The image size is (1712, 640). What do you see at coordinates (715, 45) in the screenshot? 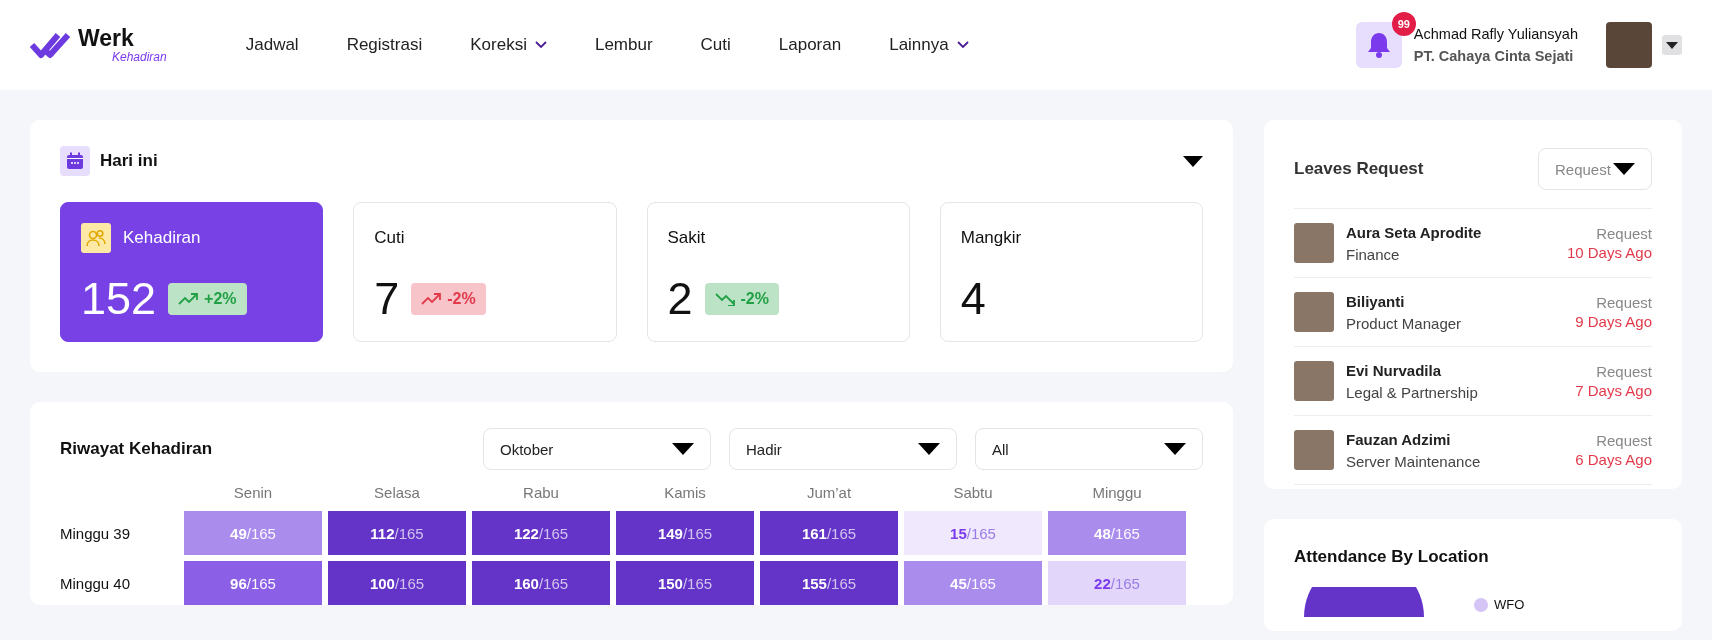
I see `nav-link: Cuti` at bounding box center [715, 45].